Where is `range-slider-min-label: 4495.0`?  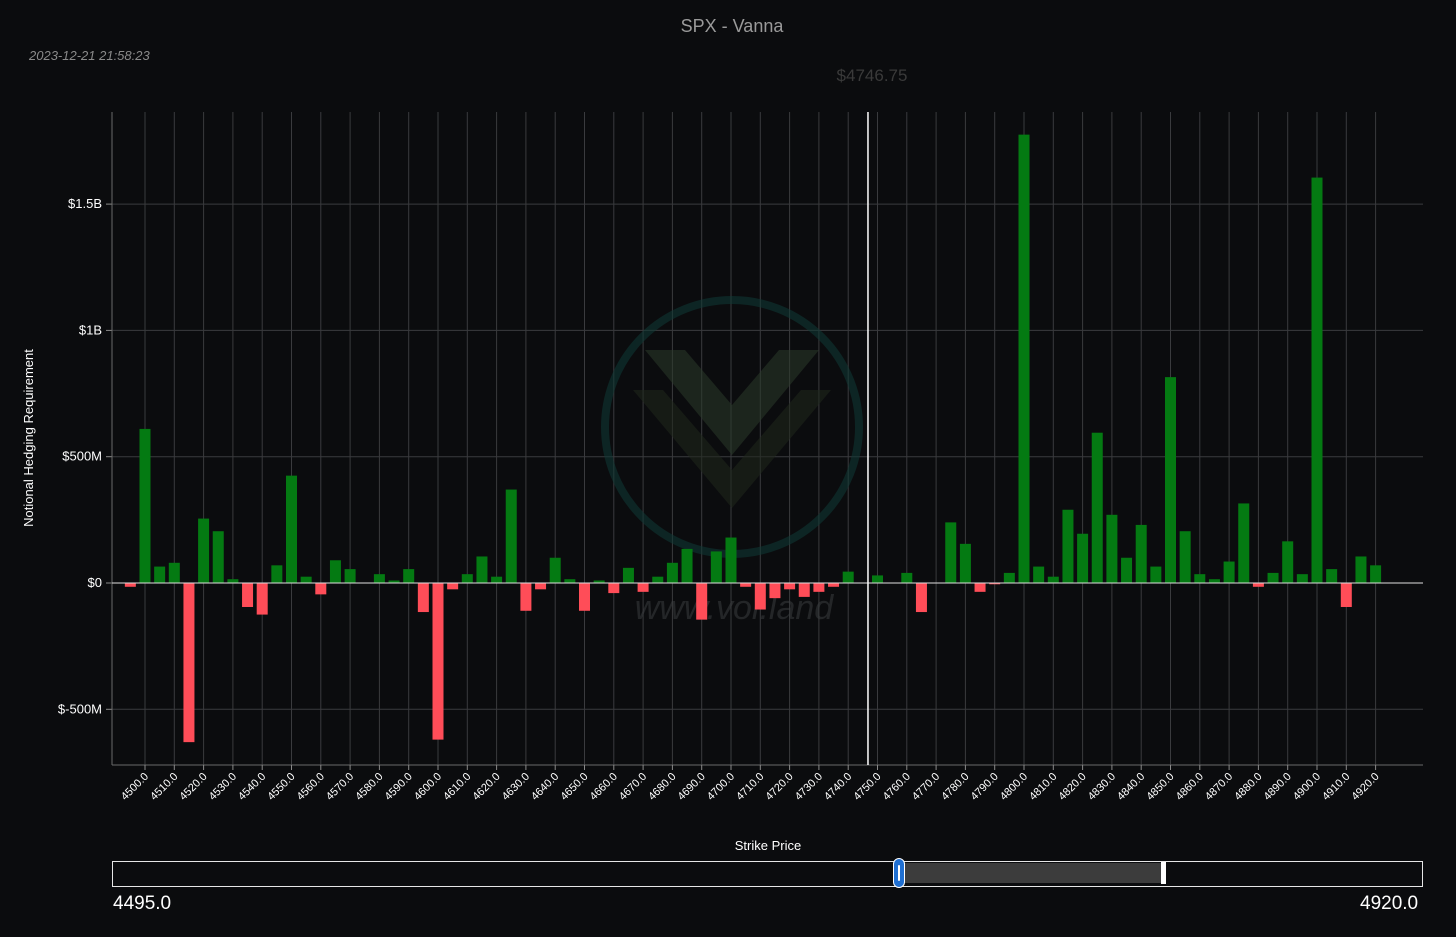 range-slider-min-label: 4495.0 is located at coordinates (142, 903).